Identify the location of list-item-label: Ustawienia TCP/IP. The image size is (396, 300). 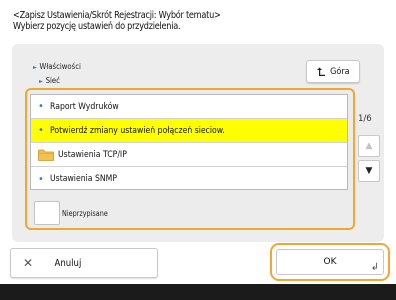
(92, 154).